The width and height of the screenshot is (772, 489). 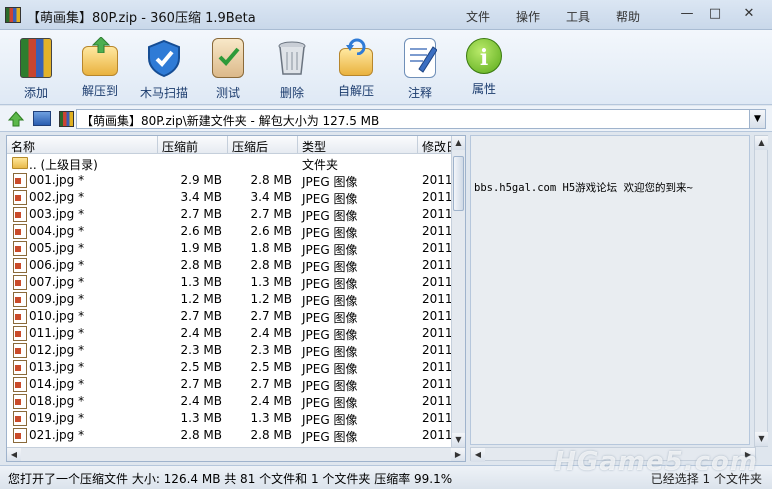 I want to click on go-up-arrow-icon, so click(x=16, y=119).